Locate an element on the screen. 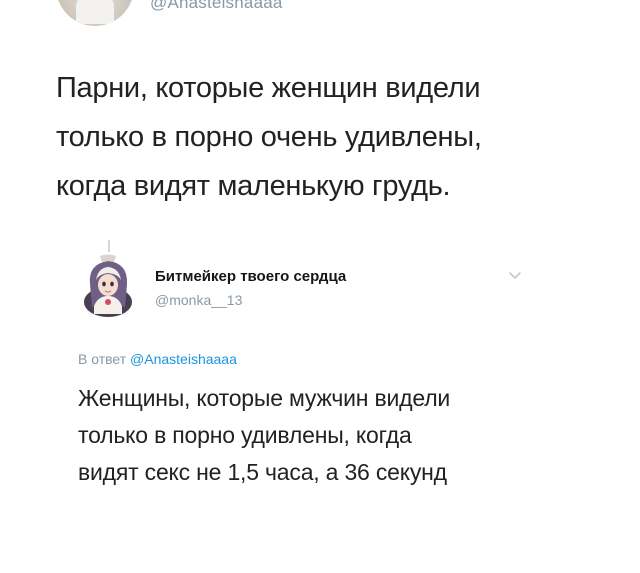 The width and height of the screenshot is (640, 573). tweet-text-line: только в порно очень удивлены, is located at coordinates (269, 137).